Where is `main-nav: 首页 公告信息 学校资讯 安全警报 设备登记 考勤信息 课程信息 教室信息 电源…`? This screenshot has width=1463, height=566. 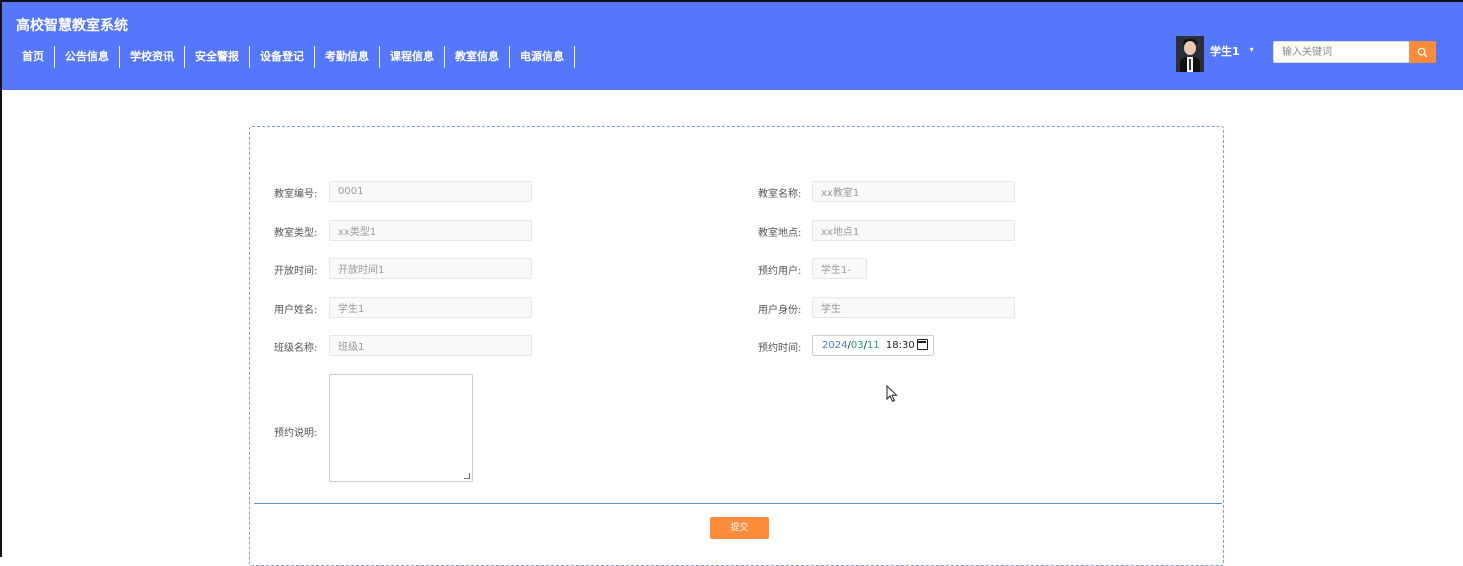 main-nav: 首页 公告信息 学校资讯 安全警报 设备登记 考勤信息 课程信息 教室信息 电源… is located at coordinates (293, 57).